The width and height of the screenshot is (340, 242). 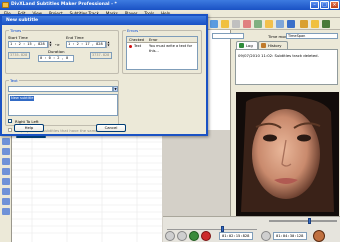 What do you see at coordinates (19, 55) in the screenshot?
I see `start-frame-field: 3735.828` at bounding box center [19, 55].